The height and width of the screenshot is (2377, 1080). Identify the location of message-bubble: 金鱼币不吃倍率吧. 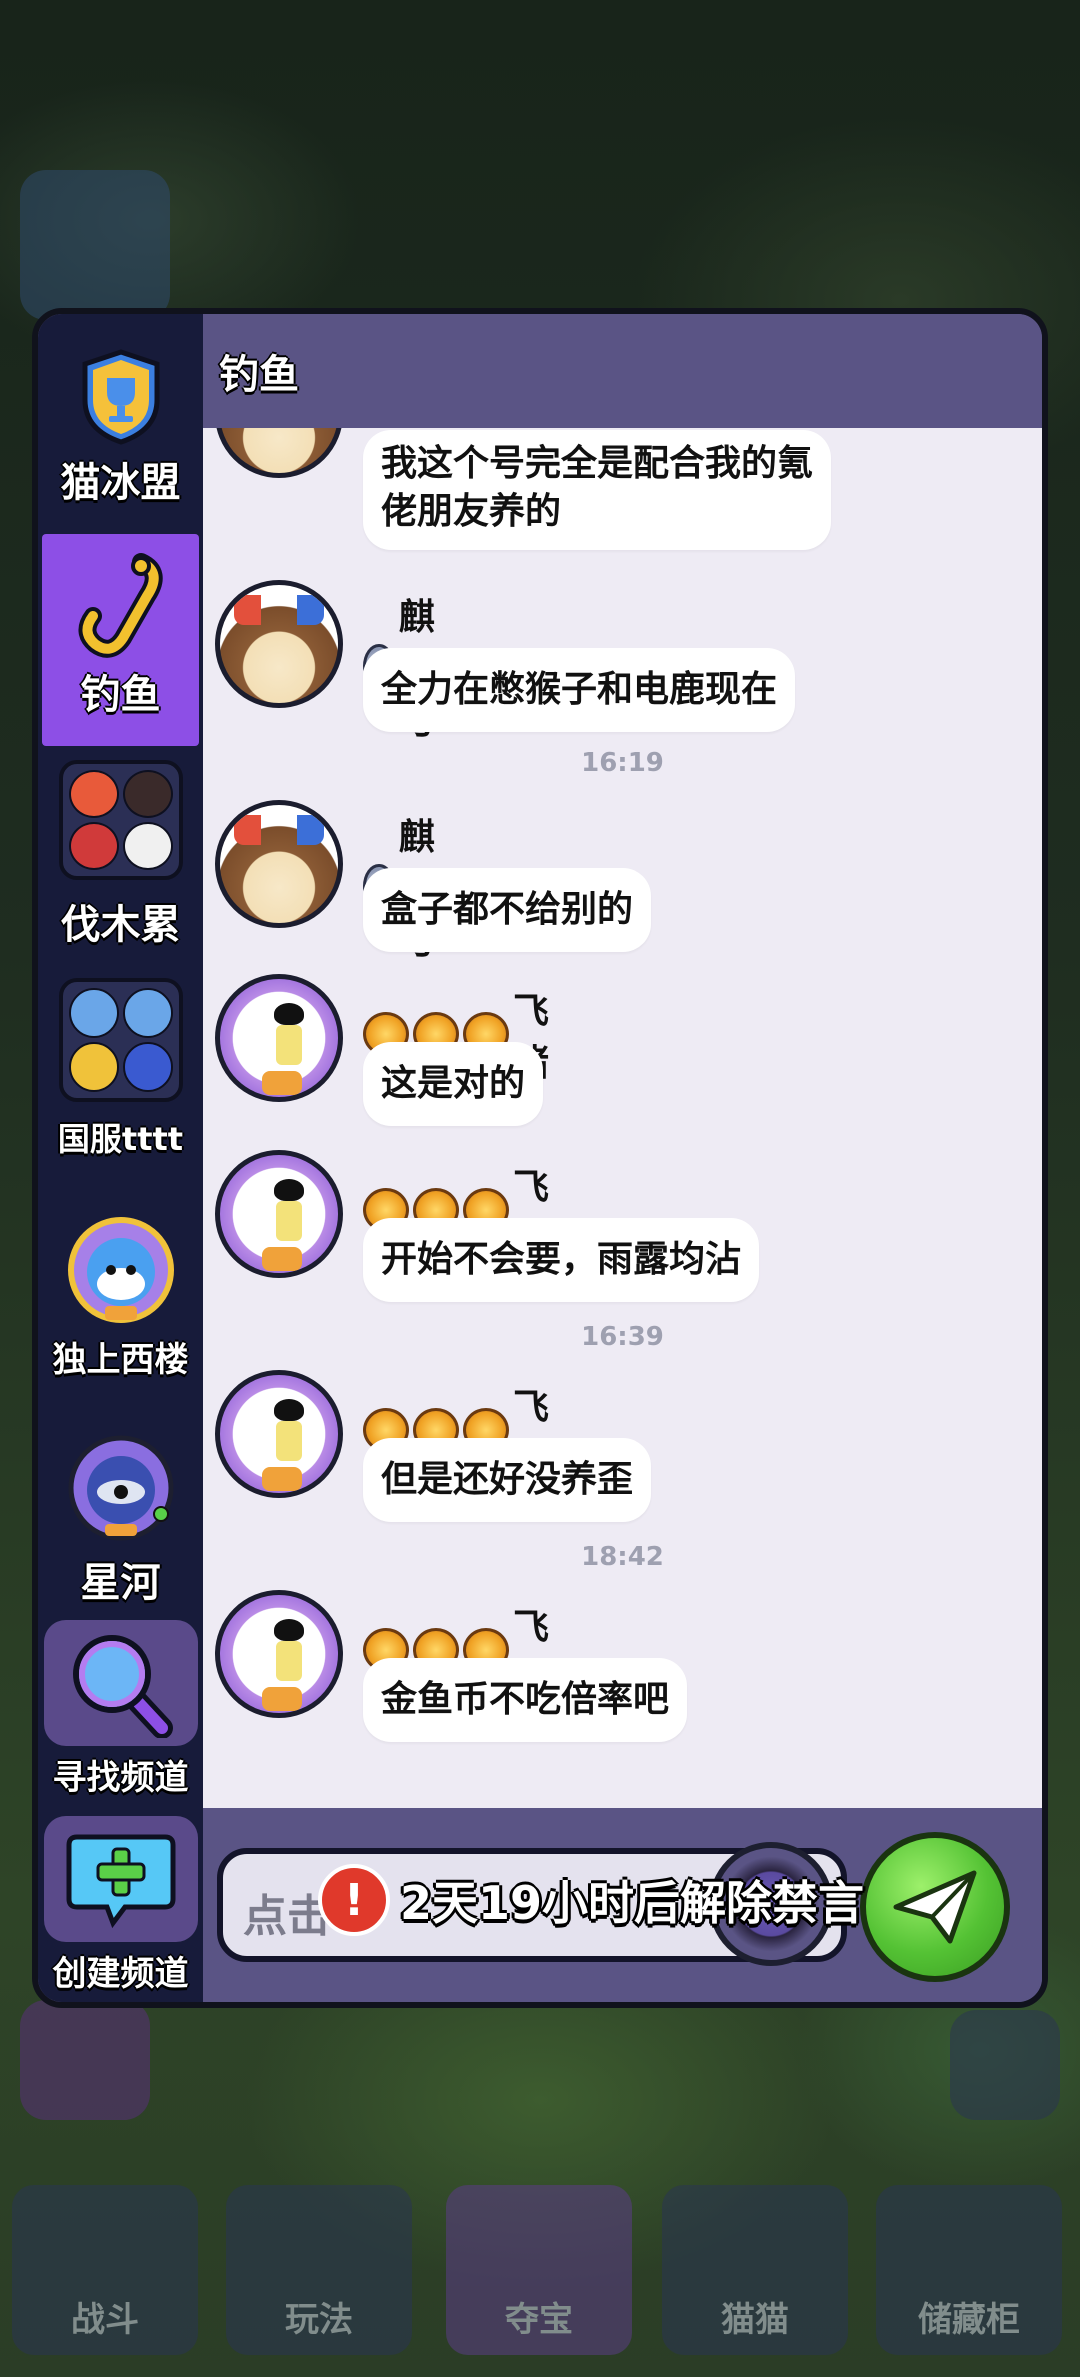
(525, 1700).